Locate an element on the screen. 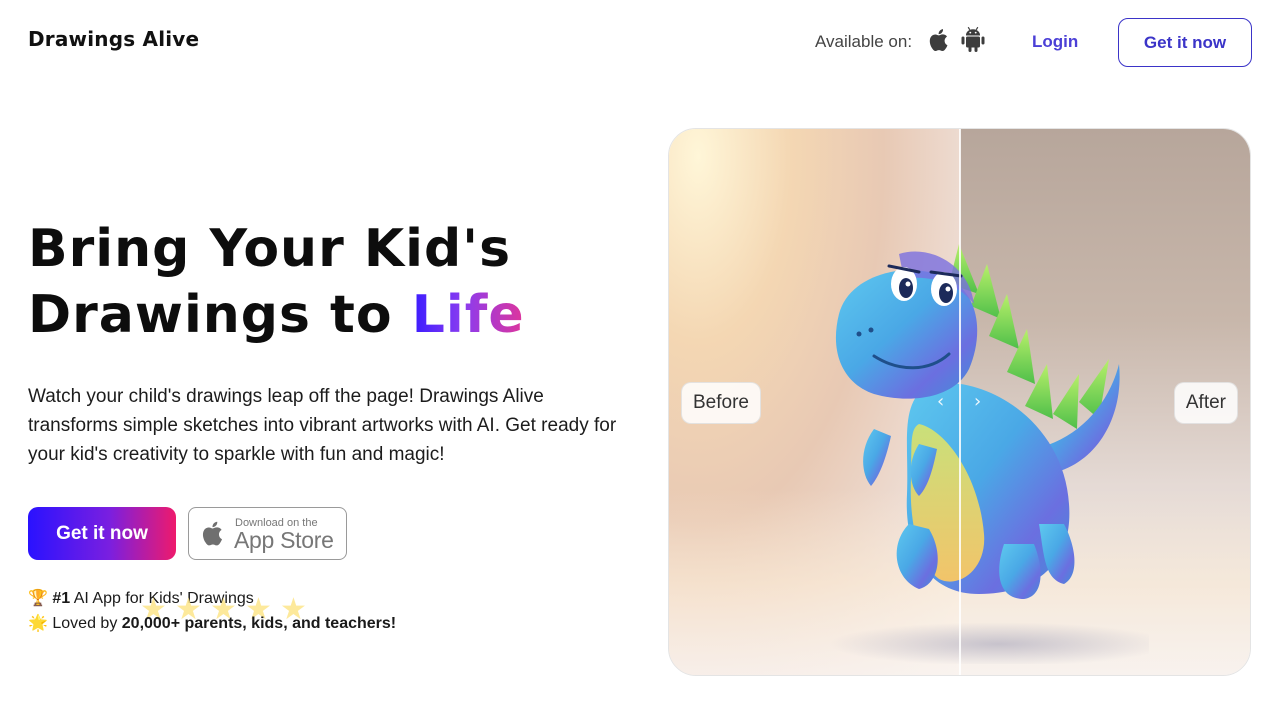 The width and height of the screenshot is (1280, 720). headline-line-1: Bring Your Kid's is located at coordinates (270, 249).